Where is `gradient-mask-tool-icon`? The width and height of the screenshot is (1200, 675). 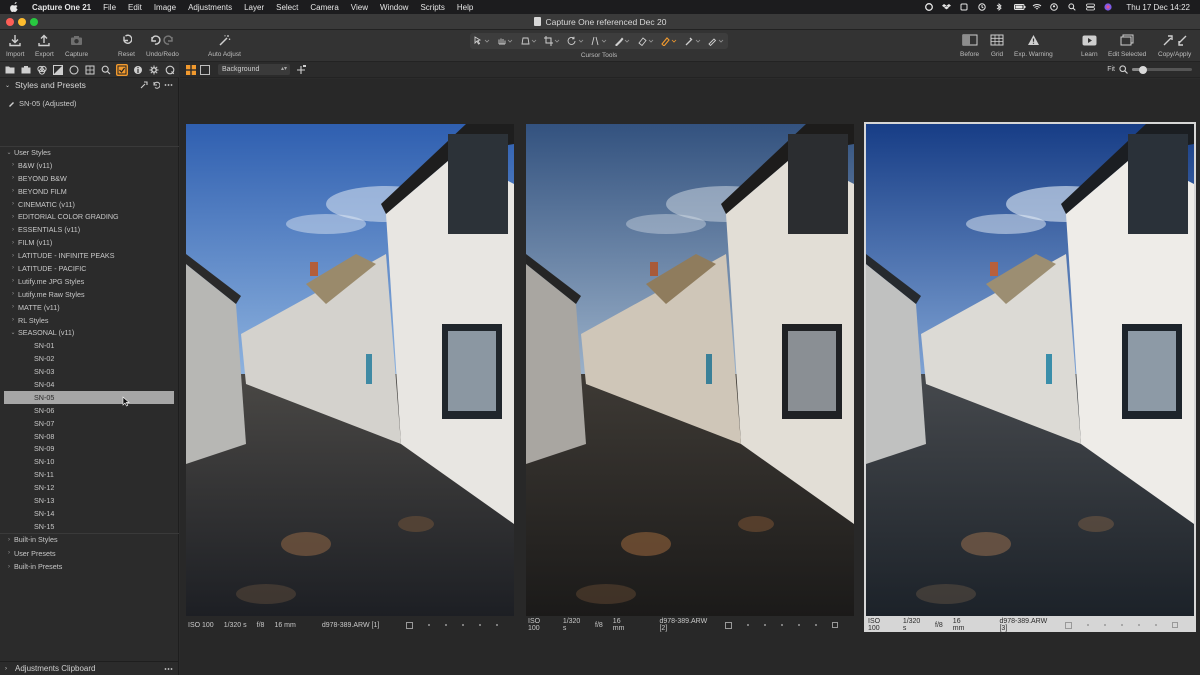
gradient-mask-tool-icon is located at coordinates (669, 41).